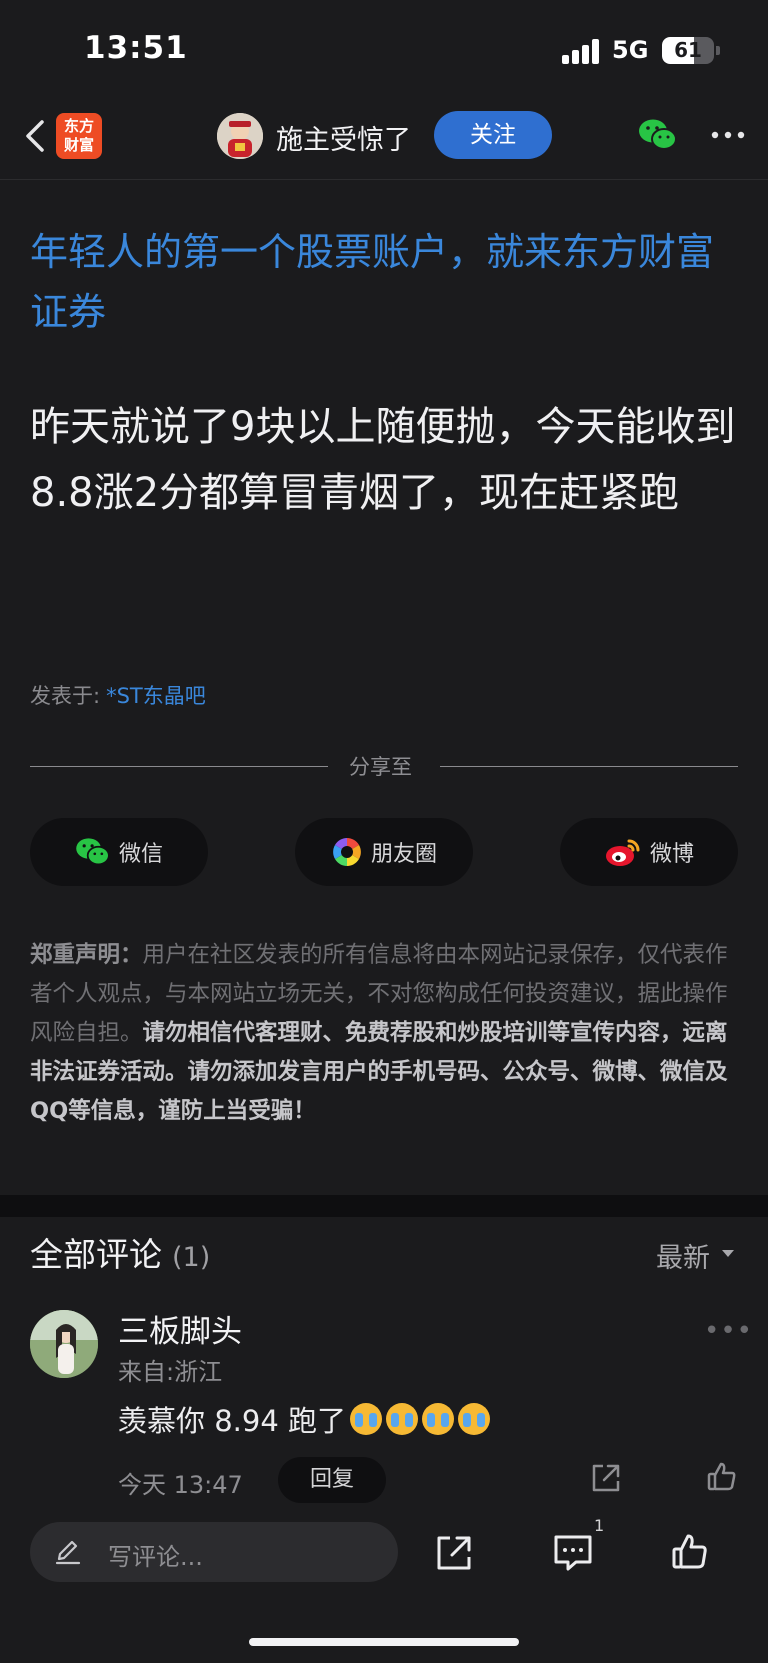  Describe the element at coordinates (78, 145) in the screenshot. I see `app-logo-line2: 财富` at that location.